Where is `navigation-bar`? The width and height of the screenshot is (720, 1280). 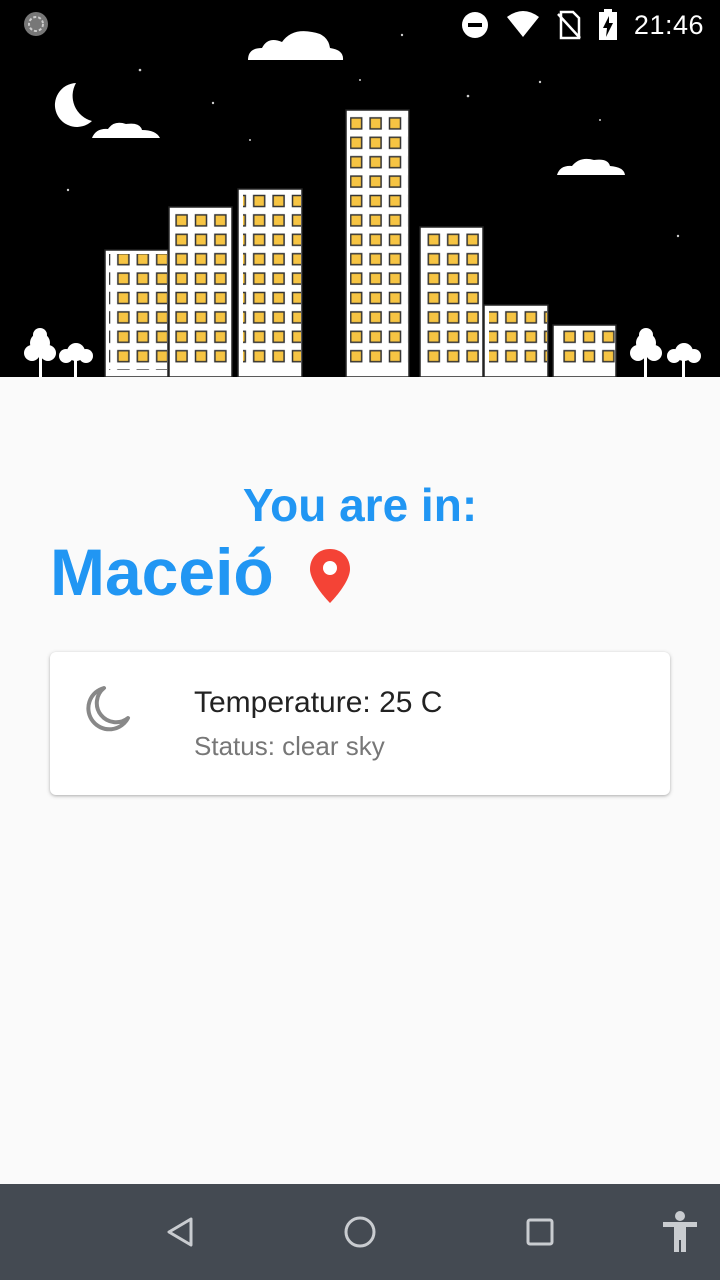
navigation-bar is located at coordinates (360, 1232).